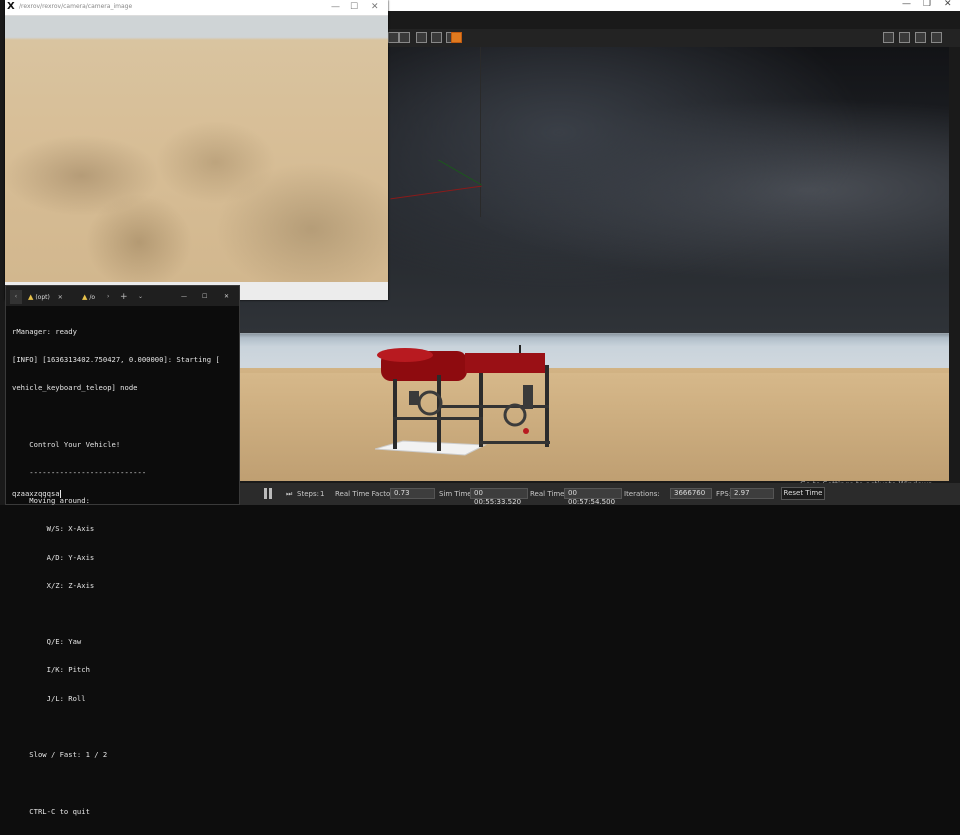 The image size is (960, 835). I want to click on sea-floor, so click(594, 426).